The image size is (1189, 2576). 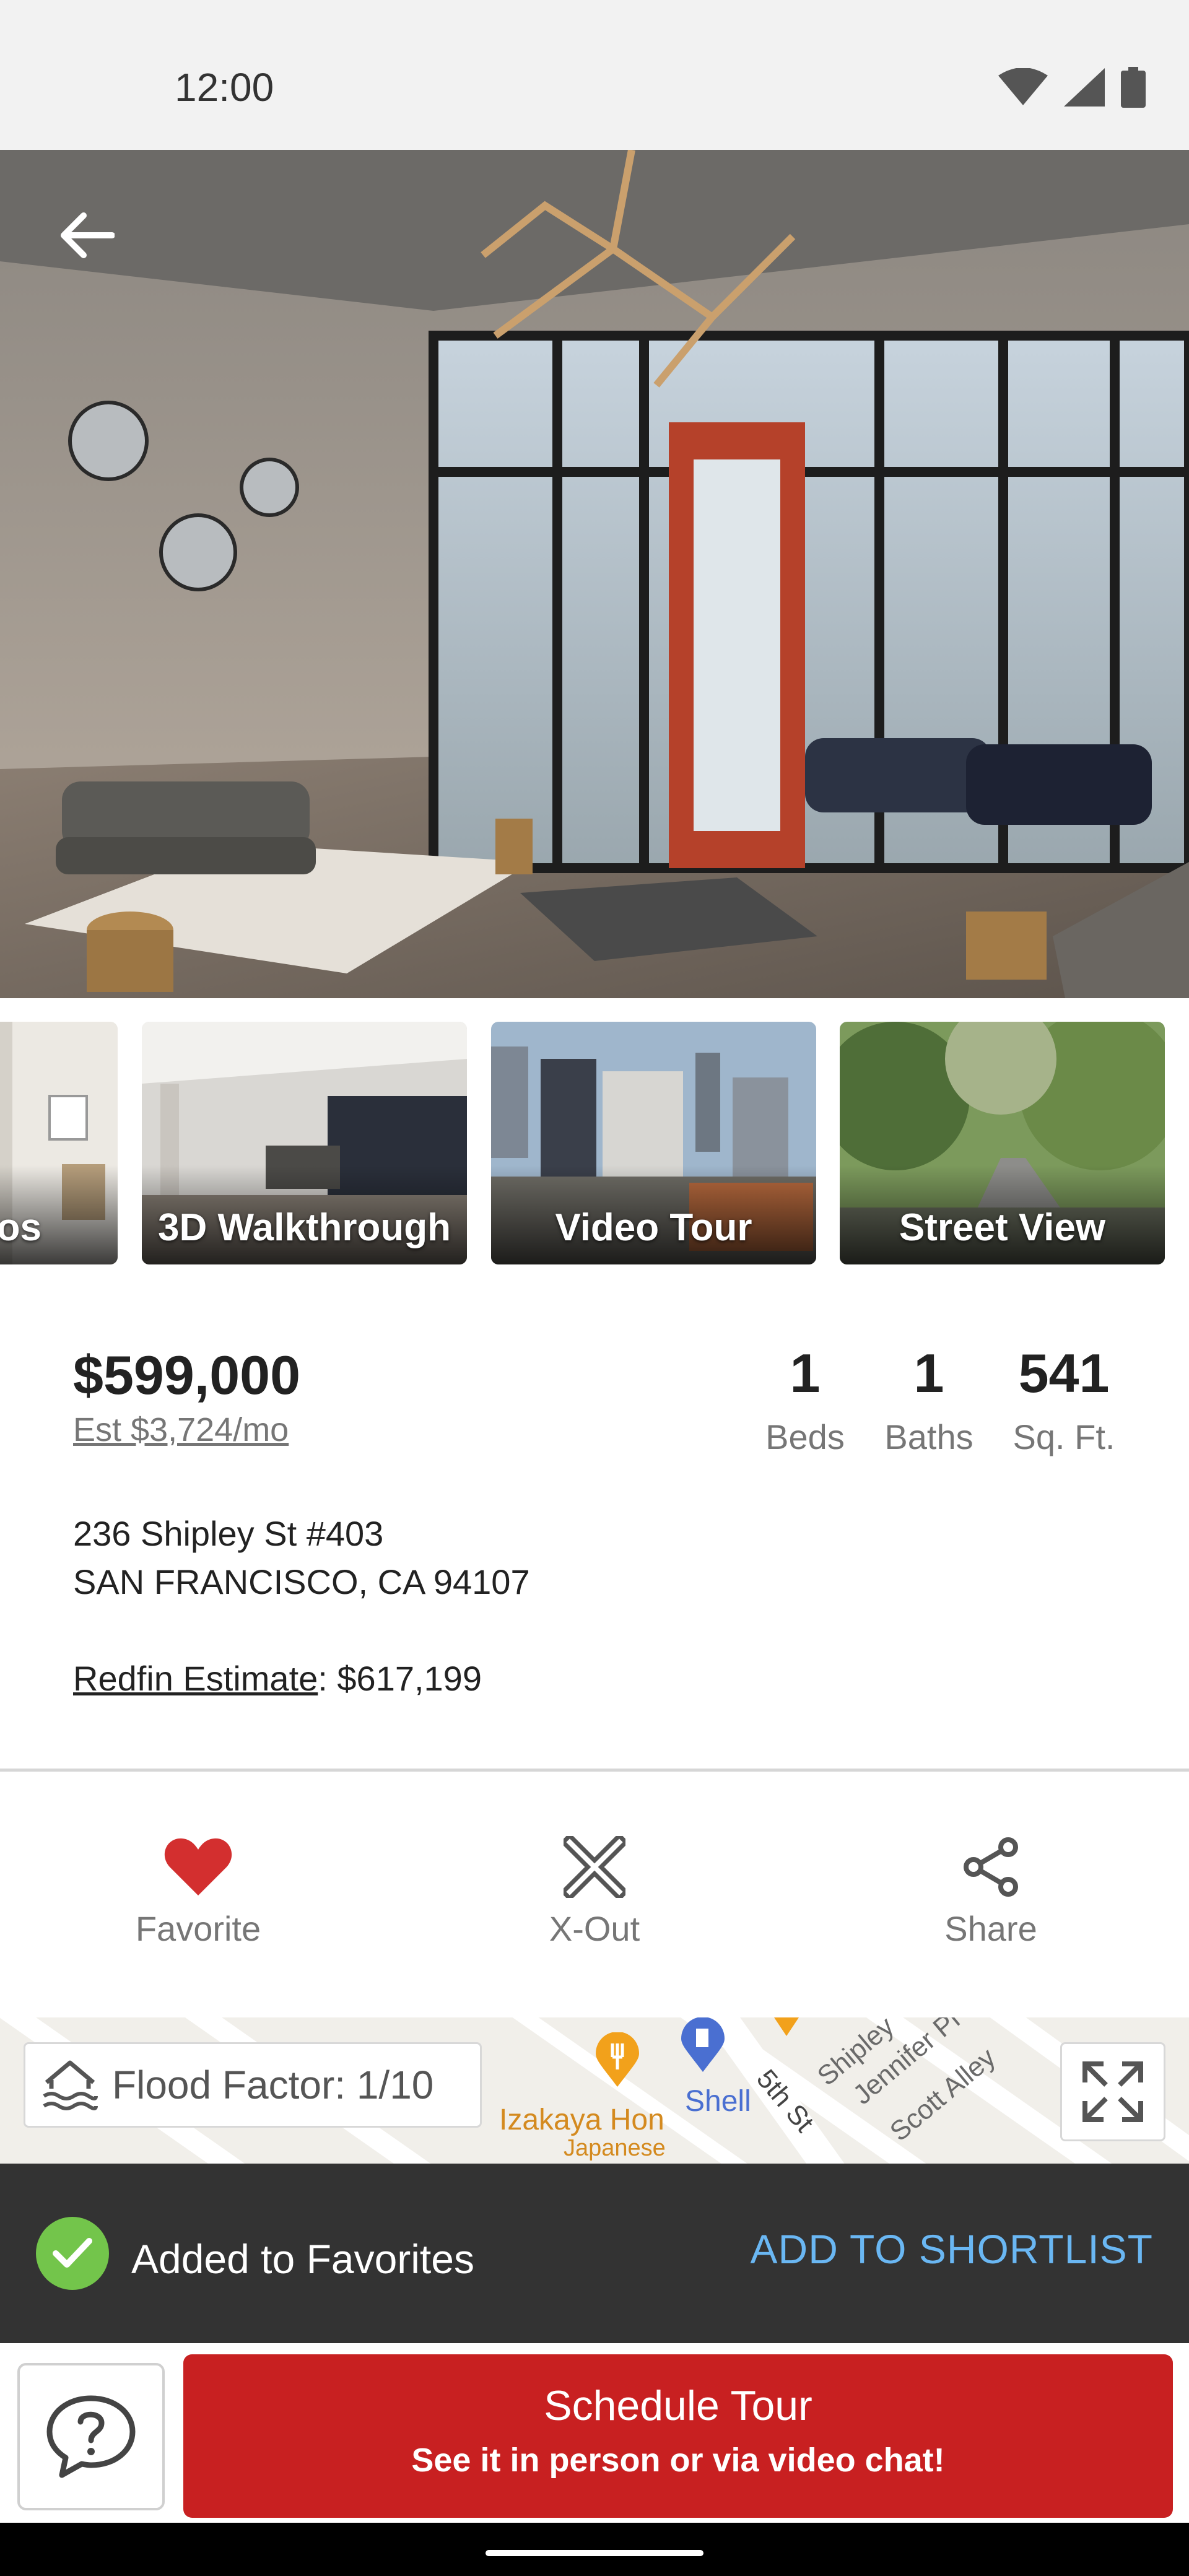 I want to click on signal-icon, so click(x=1084, y=87).